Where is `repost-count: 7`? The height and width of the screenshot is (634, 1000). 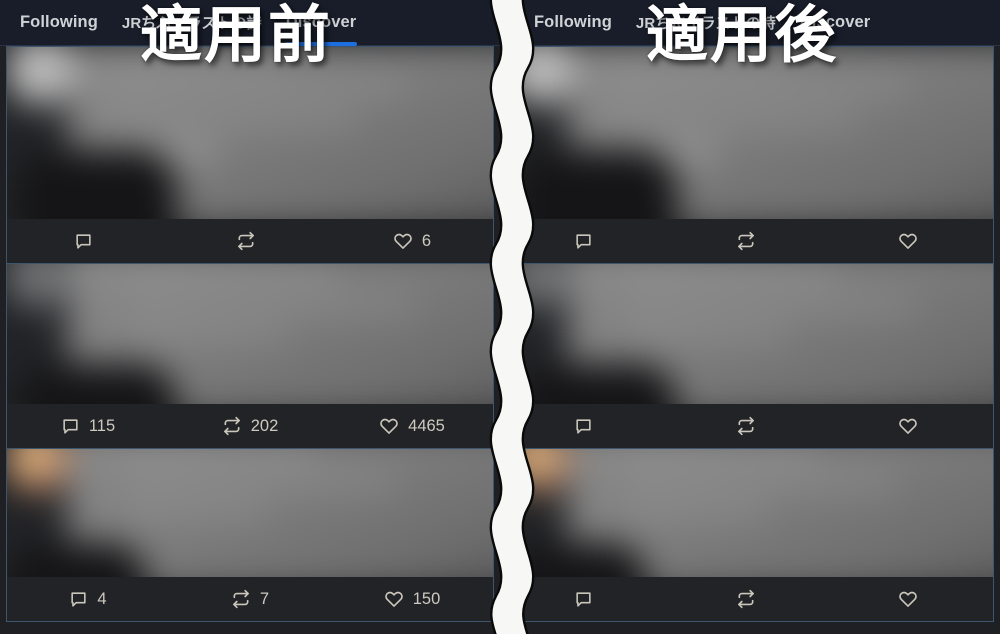
repost-count: 7 is located at coordinates (264, 598).